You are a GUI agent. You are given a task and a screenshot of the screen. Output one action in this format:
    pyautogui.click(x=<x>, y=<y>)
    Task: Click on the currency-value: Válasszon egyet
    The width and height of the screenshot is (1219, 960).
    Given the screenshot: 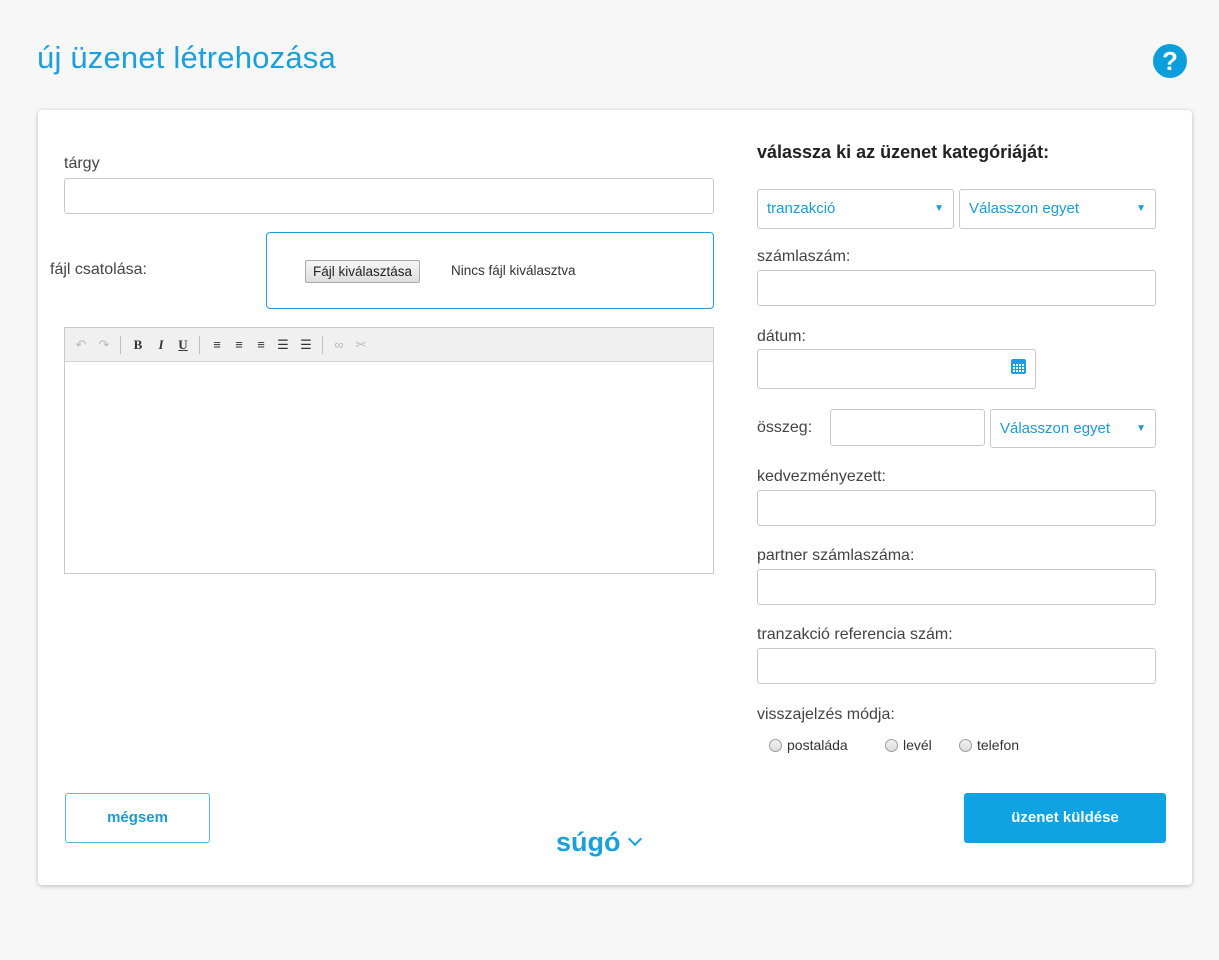 What is the action you would take?
    pyautogui.click(x=1055, y=428)
    